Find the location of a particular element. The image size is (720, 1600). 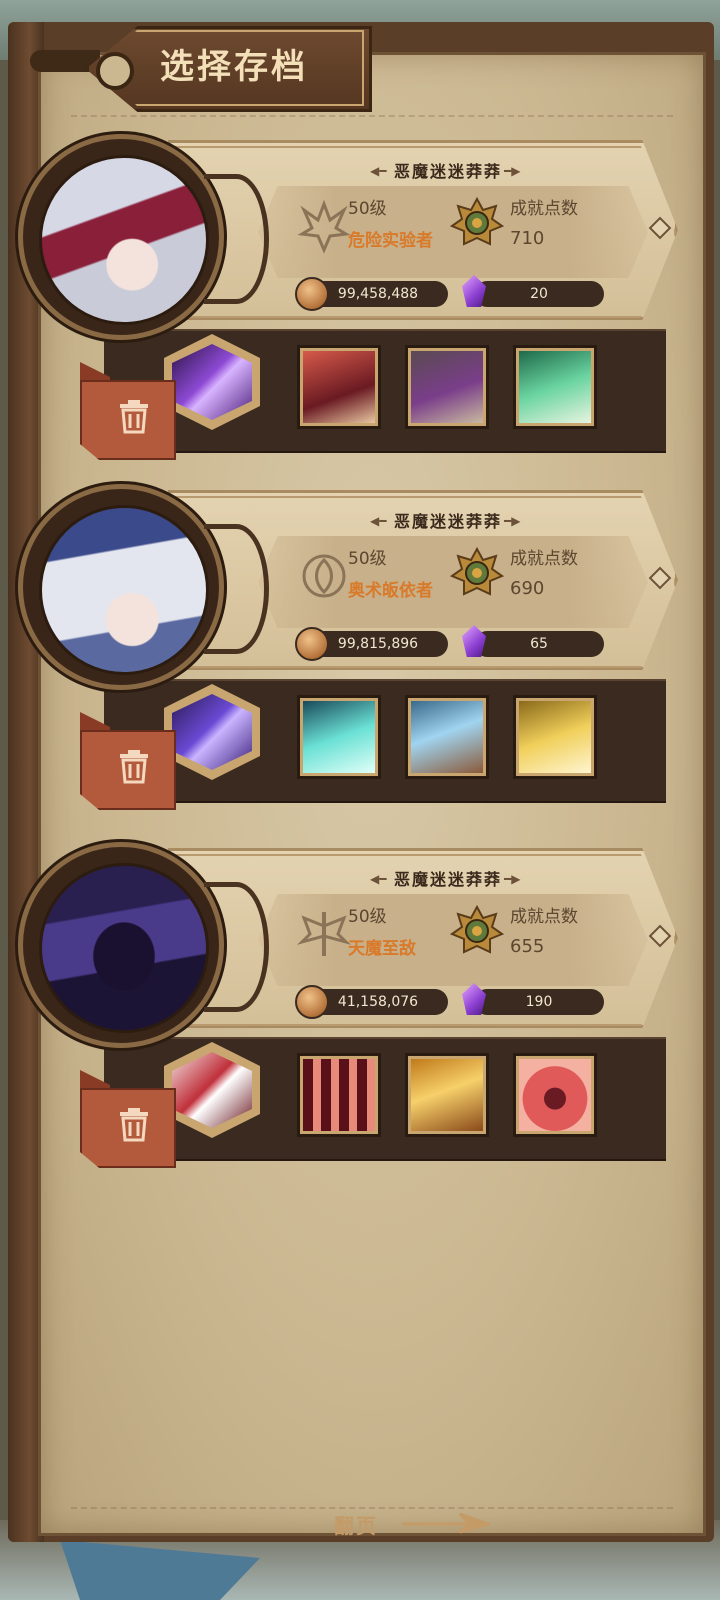

class-name: 奥术皈依者 is located at coordinates (390, 591).